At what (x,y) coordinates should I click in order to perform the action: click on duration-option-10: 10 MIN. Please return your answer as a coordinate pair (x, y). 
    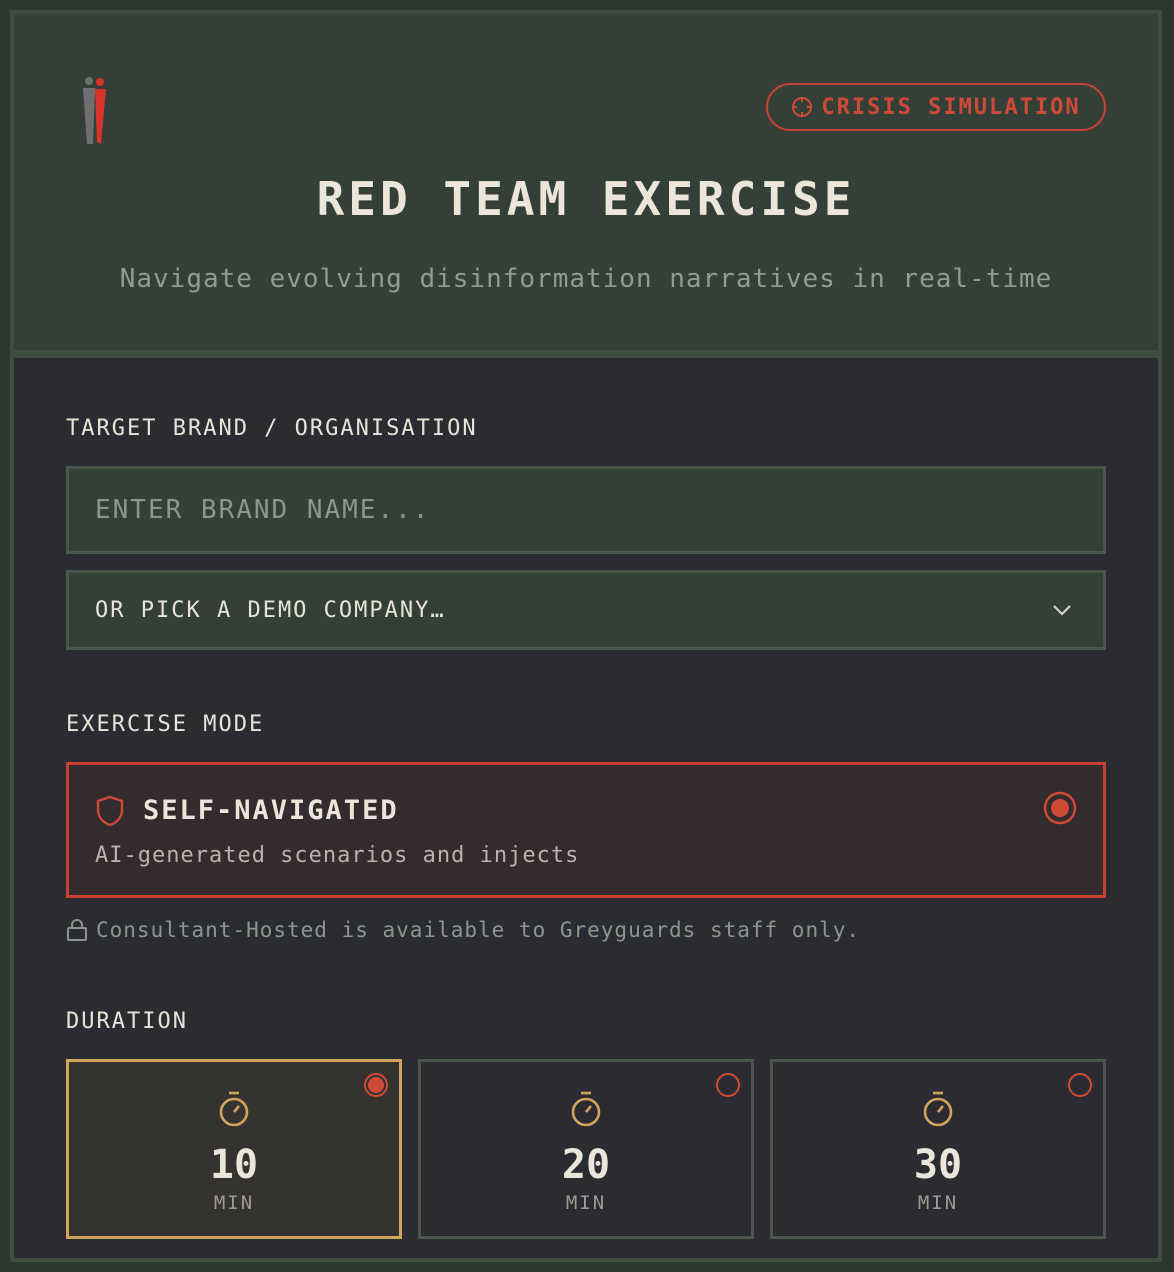
    Looking at the image, I should click on (234, 1149).